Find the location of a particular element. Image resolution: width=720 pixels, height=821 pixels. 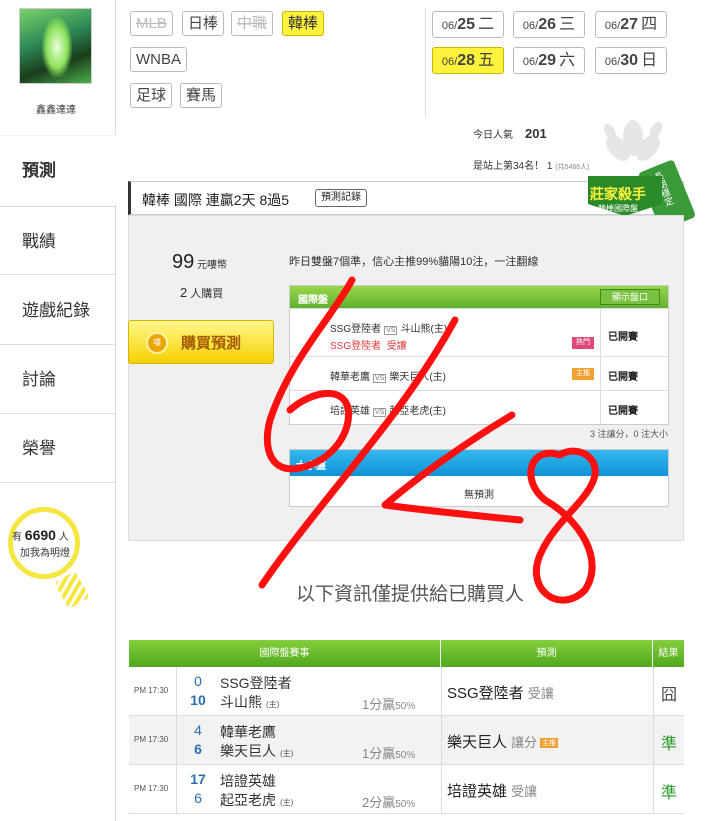

date-0625: 06/25 二 is located at coordinates (468, 24).